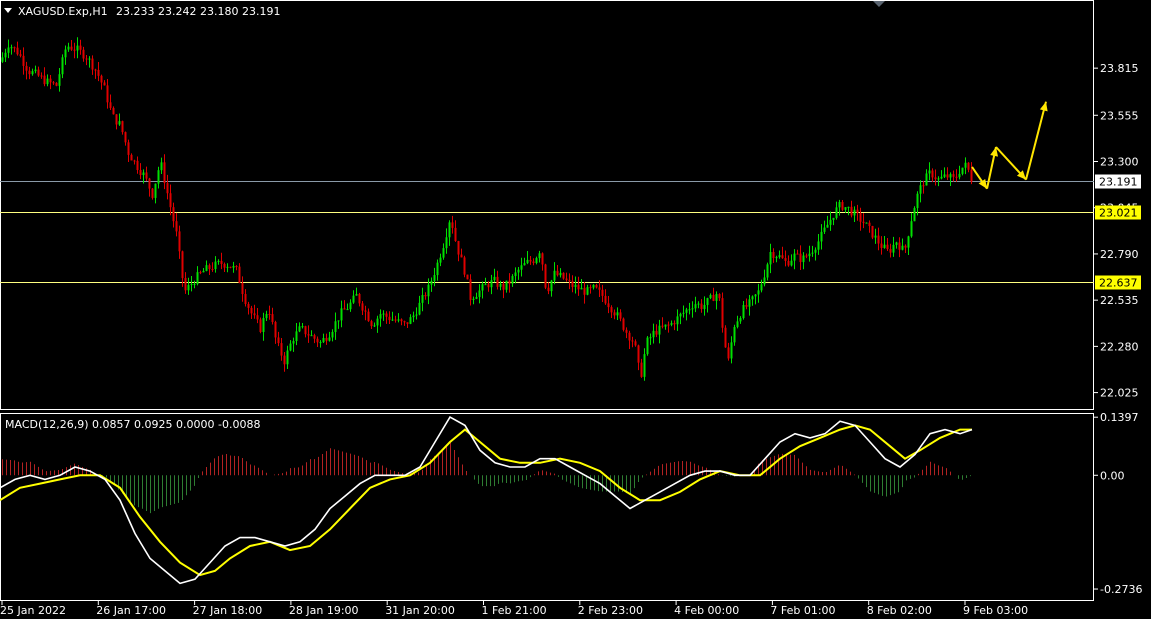 This screenshot has width=1151, height=619. I want to click on price-tick-label: 22.535, so click(1119, 300).